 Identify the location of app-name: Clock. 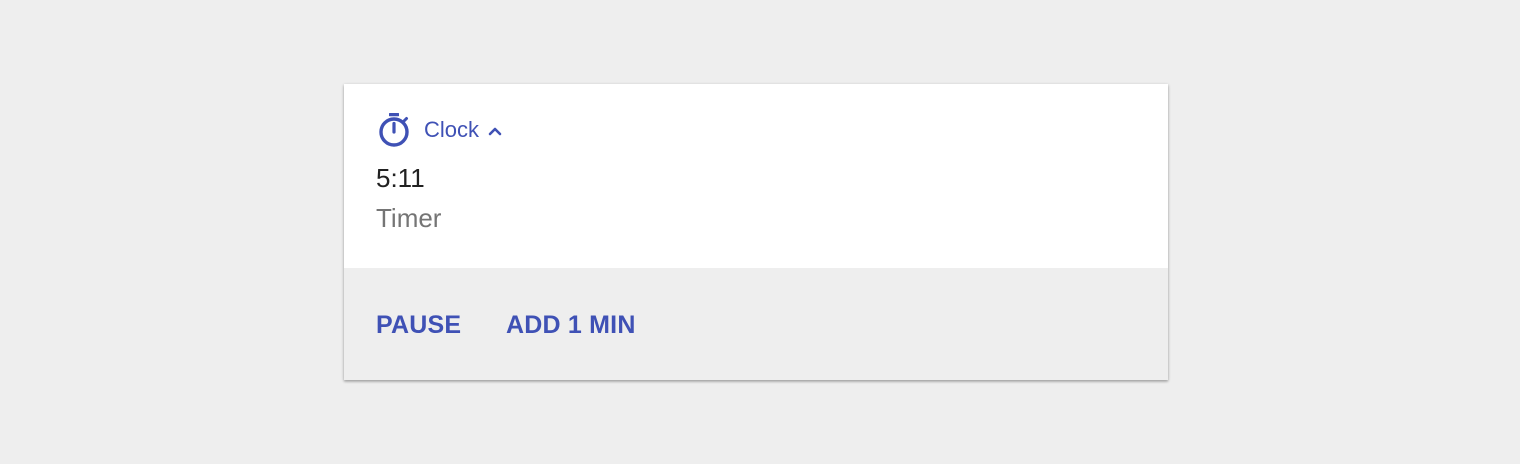
(452, 129).